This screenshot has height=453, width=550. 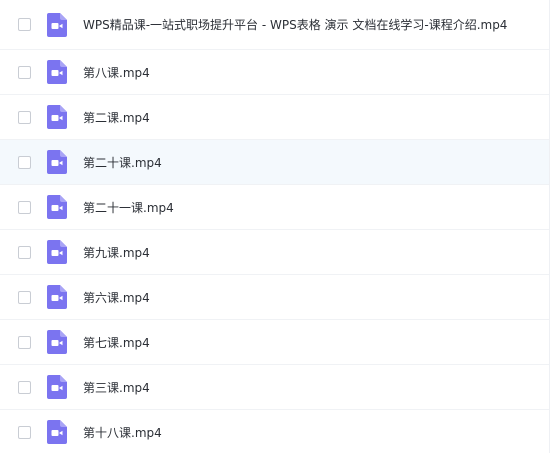 I want to click on file-row: 第二十一课.mp4, so click(x=274, y=207).